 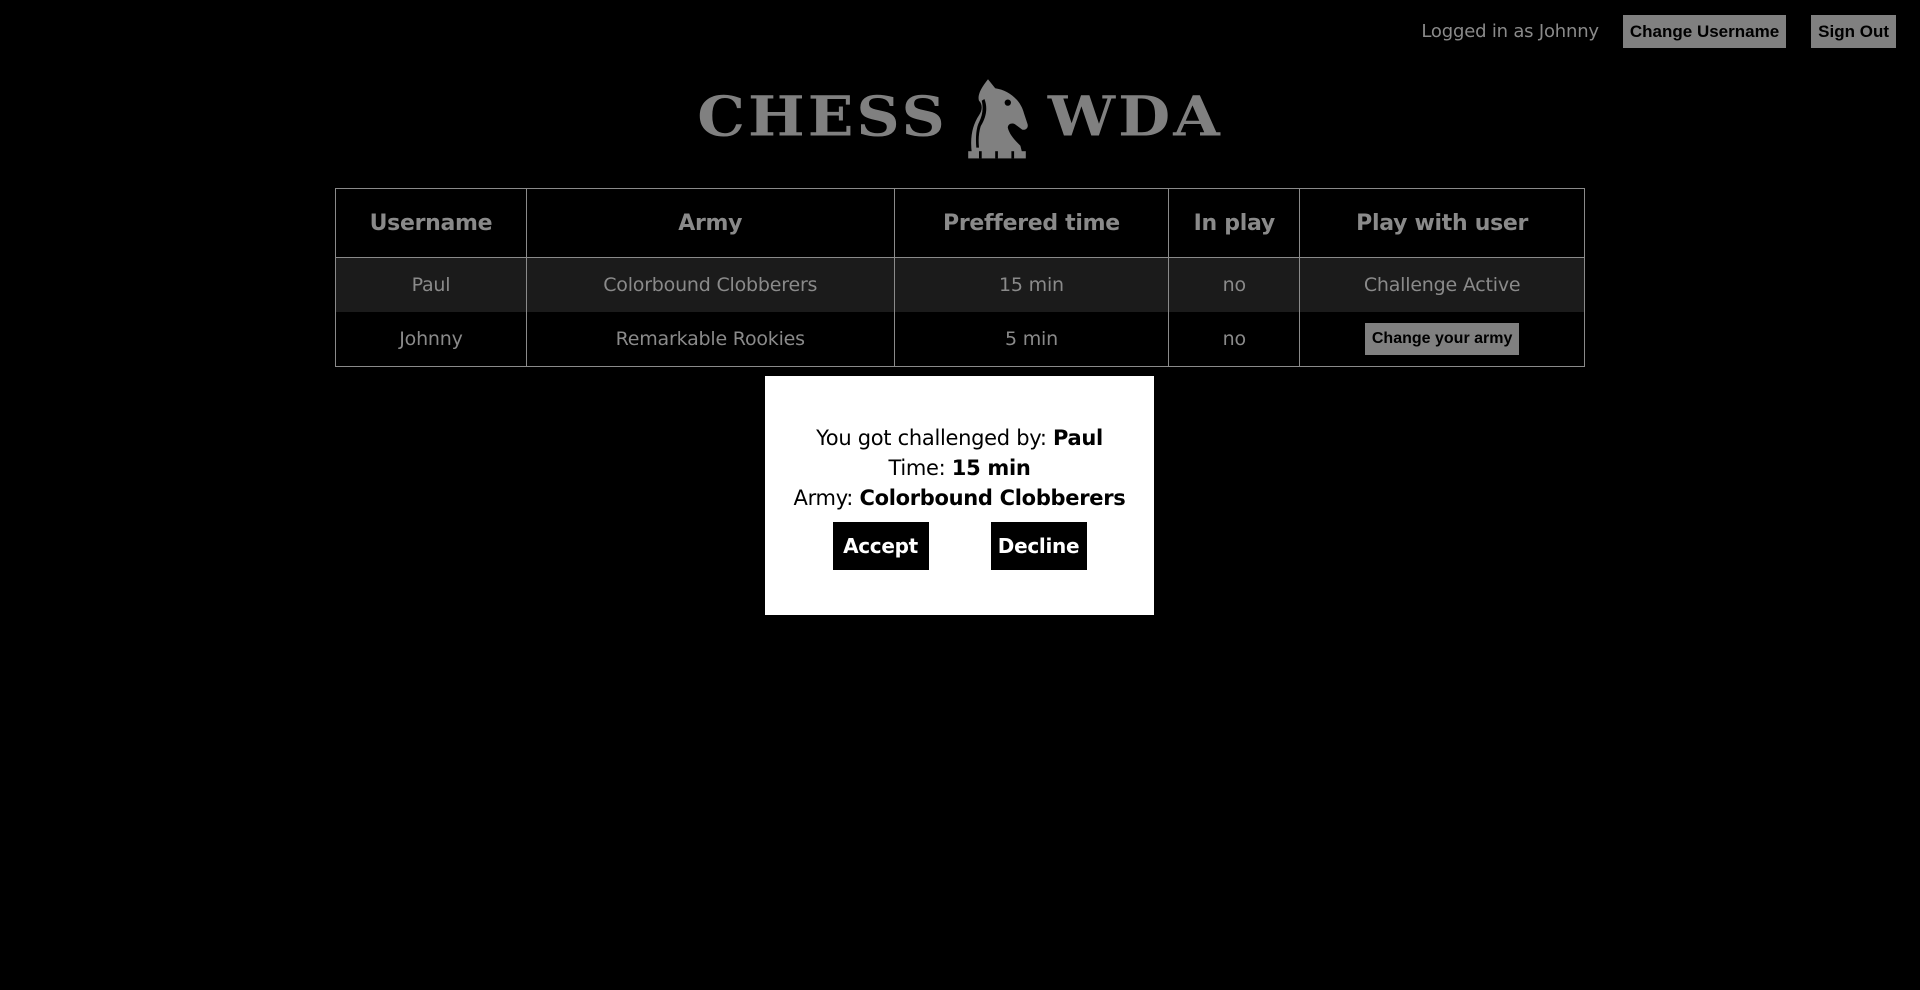 What do you see at coordinates (1442, 284) in the screenshot?
I see `cell-challenge-status: Challenge Active` at bounding box center [1442, 284].